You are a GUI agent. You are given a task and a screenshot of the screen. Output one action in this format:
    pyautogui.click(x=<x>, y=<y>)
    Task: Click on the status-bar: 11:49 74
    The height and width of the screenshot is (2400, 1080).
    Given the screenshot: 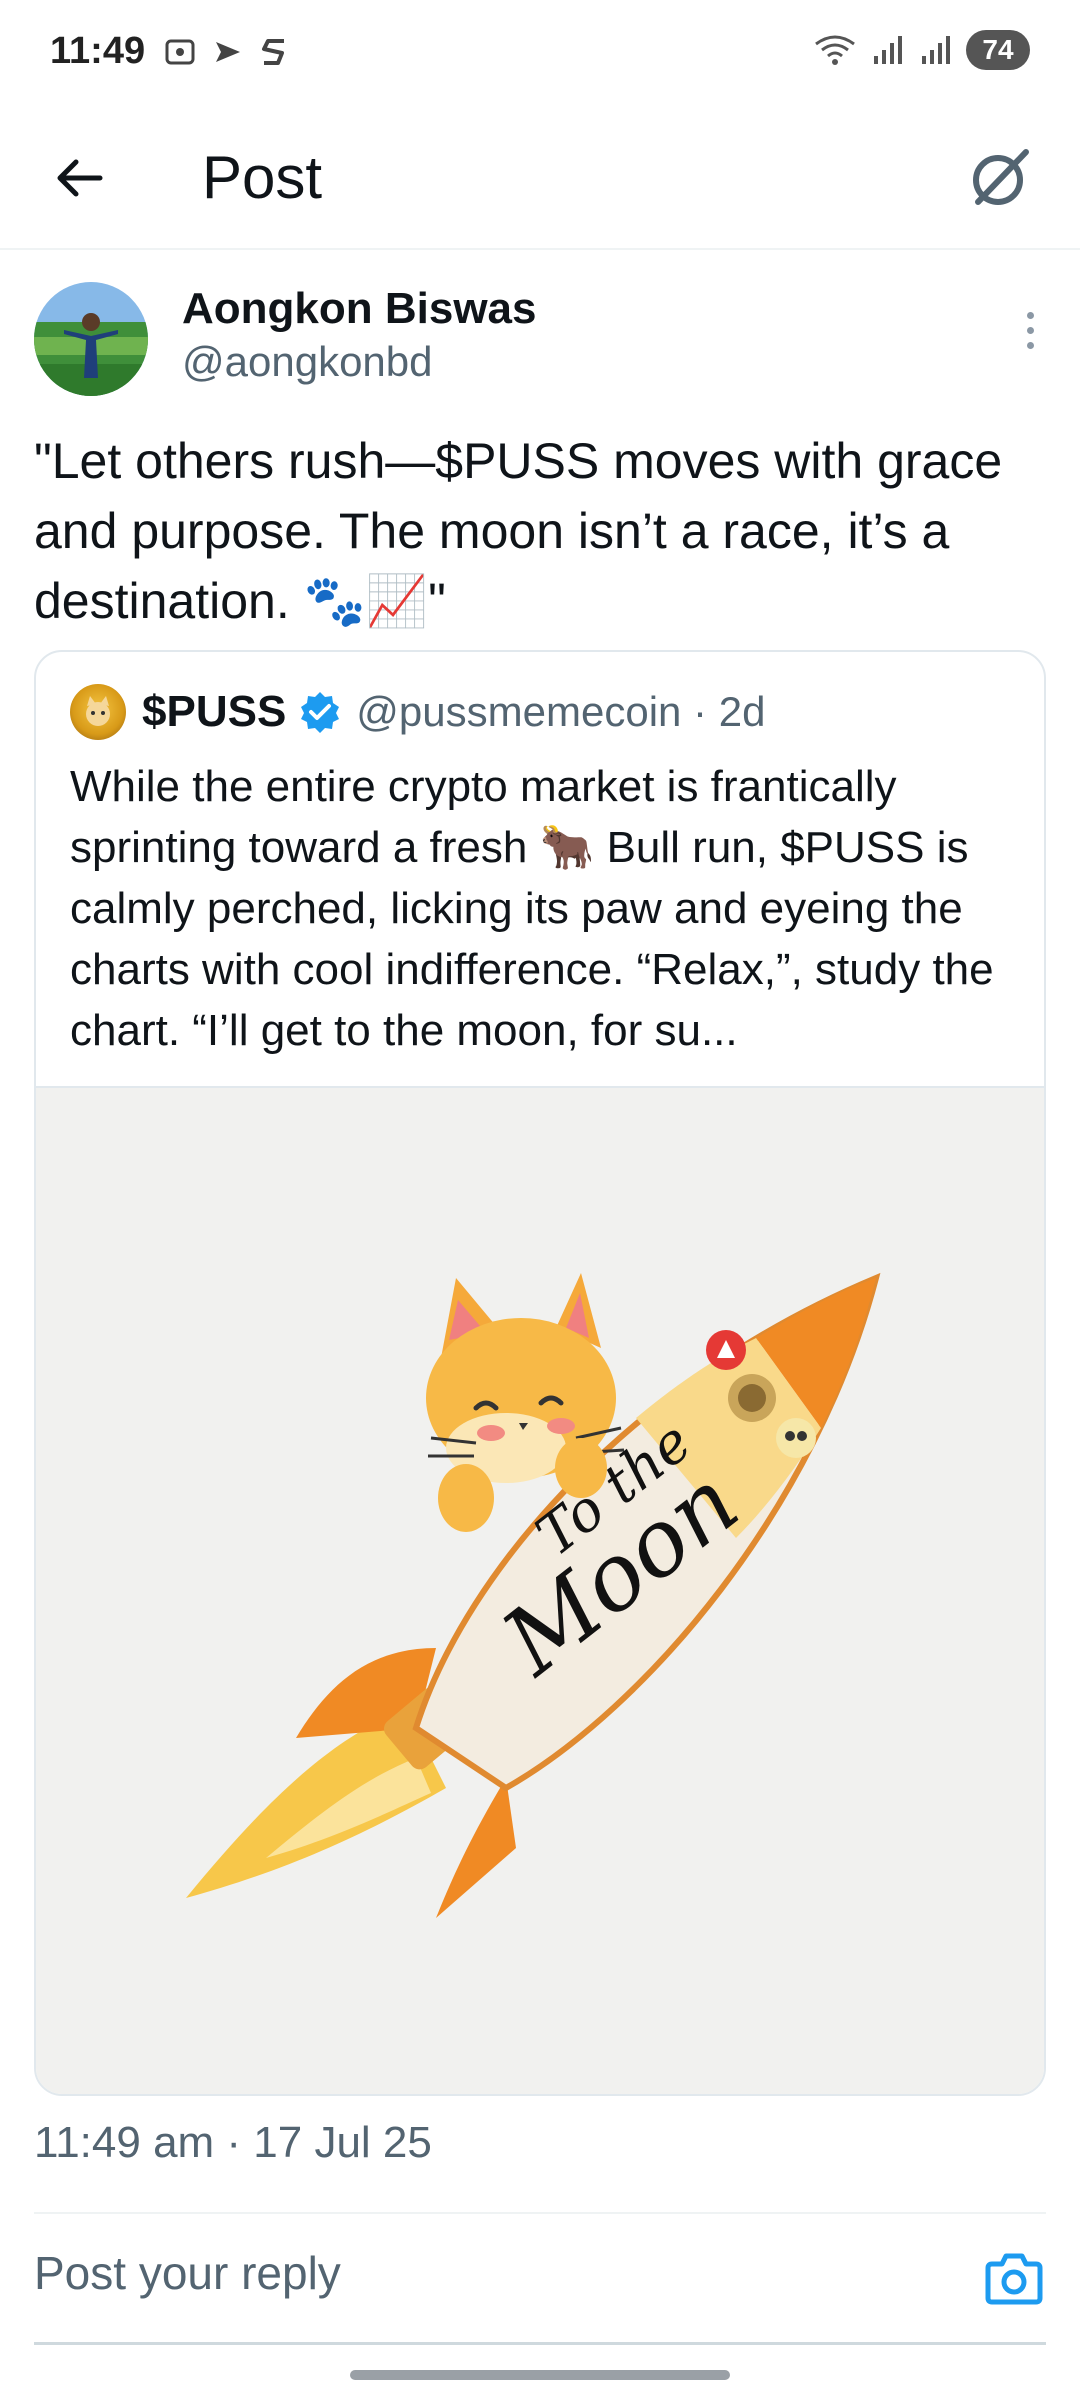 What is the action you would take?
    pyautogui.click(x=540, y=55)
    